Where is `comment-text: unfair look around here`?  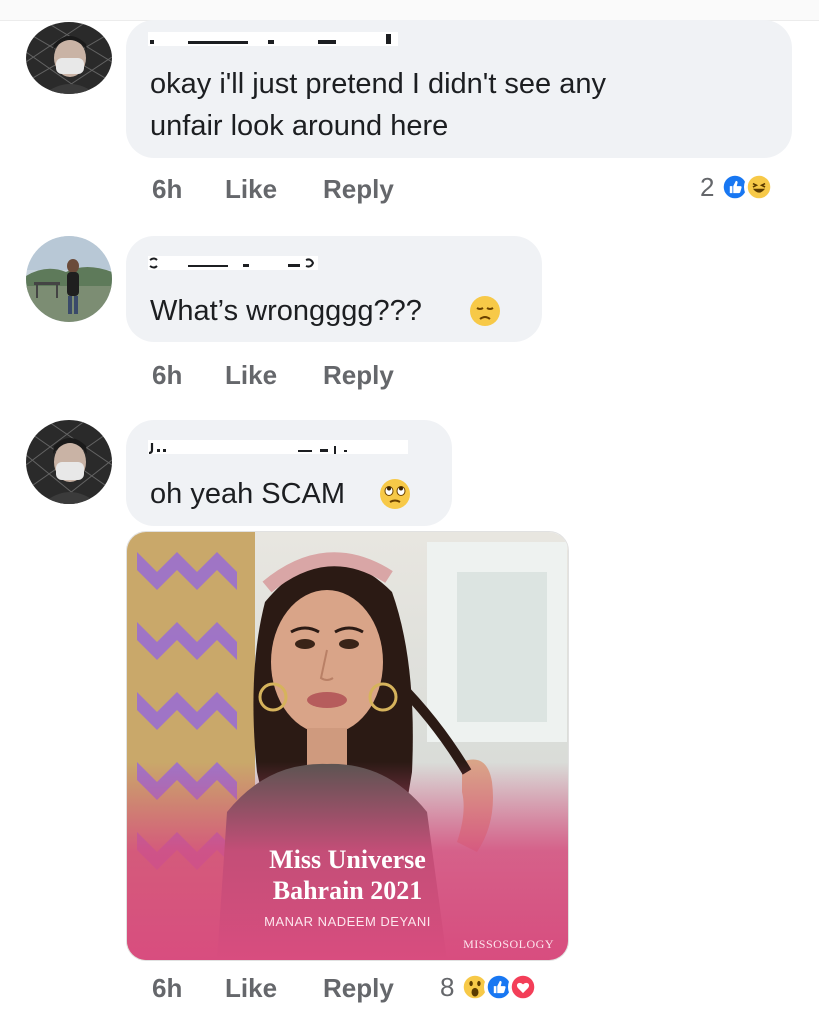
comment-text: unfair look around here is located at coordinates (299, 126).